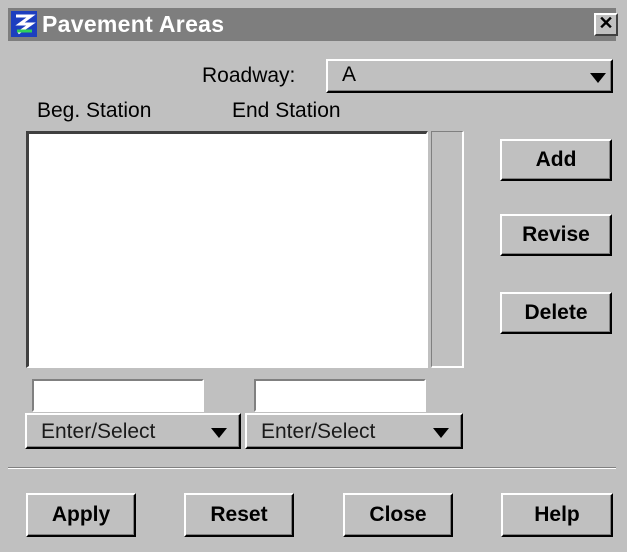  I want to click on end-station-header: End Station, so click(286, 110).